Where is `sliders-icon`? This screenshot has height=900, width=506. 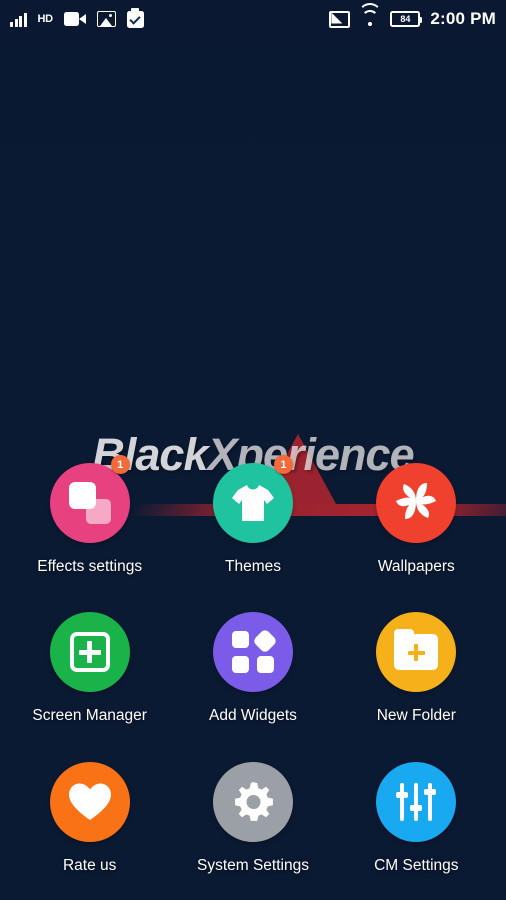 sliders-icon is located at coordinates (416, 801).